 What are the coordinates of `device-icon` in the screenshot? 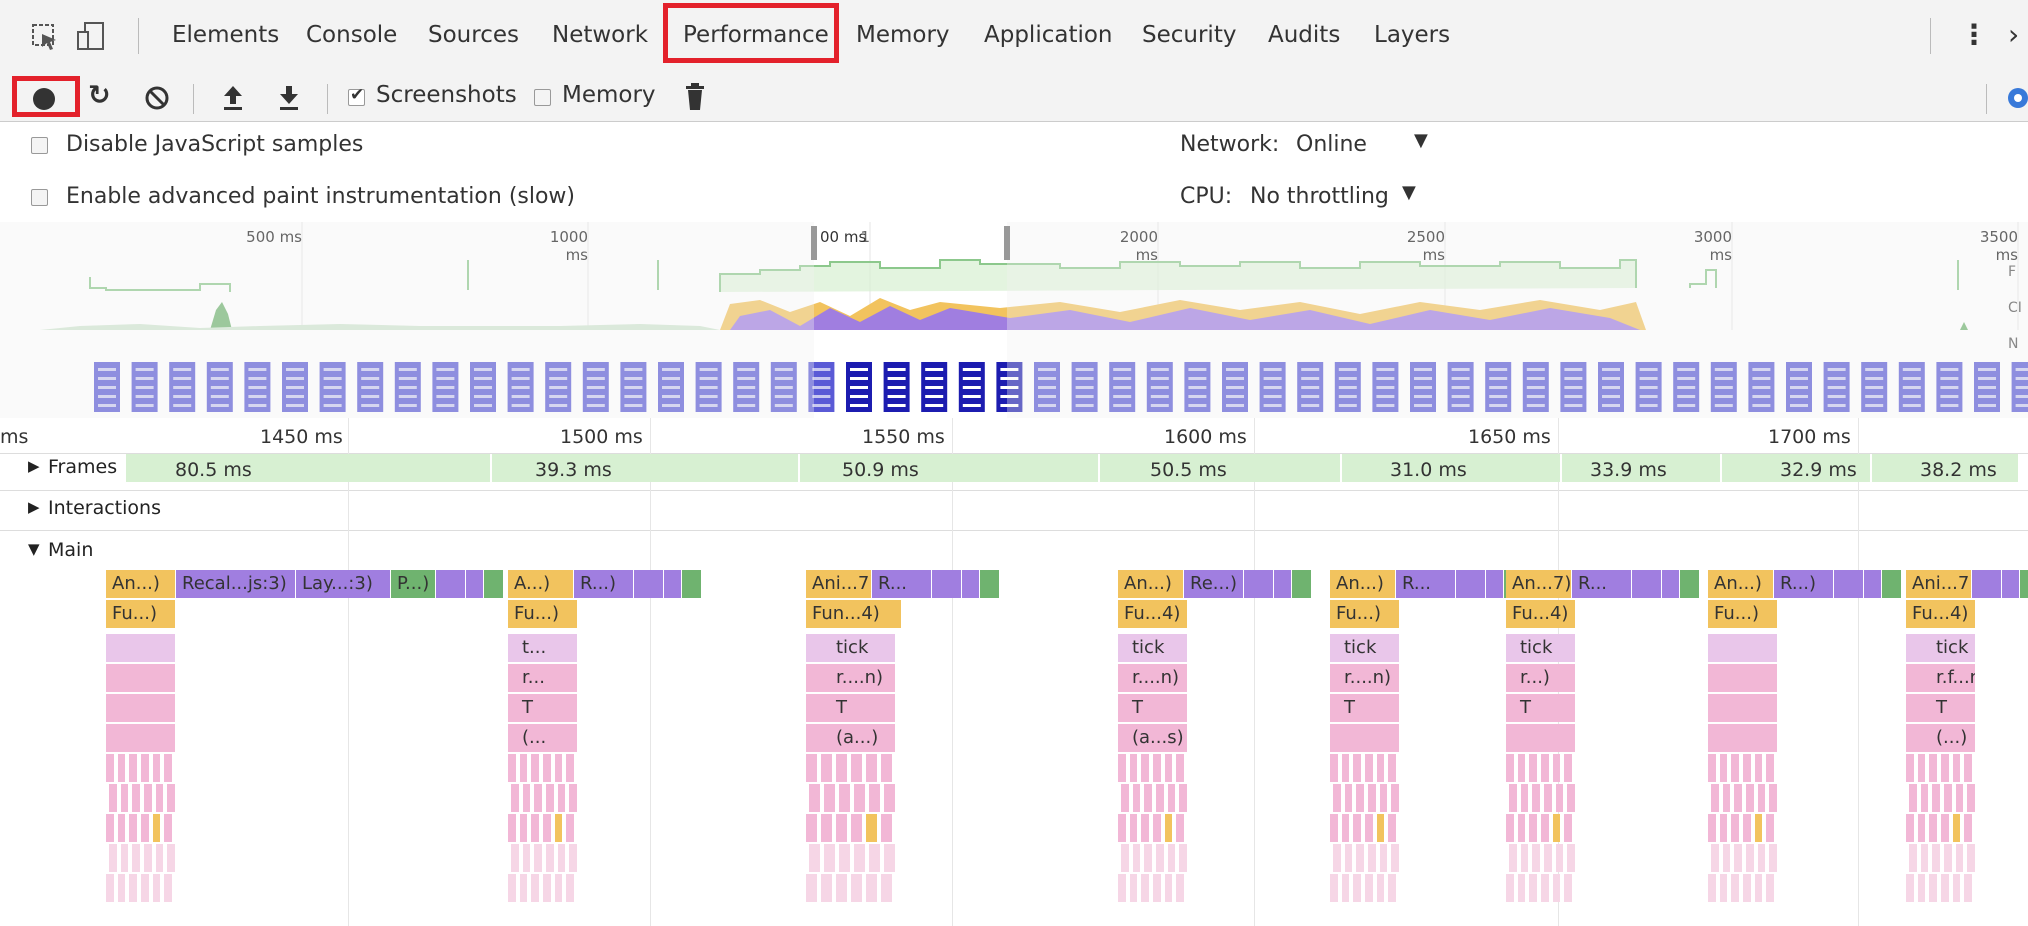 It's located at (91, 36).